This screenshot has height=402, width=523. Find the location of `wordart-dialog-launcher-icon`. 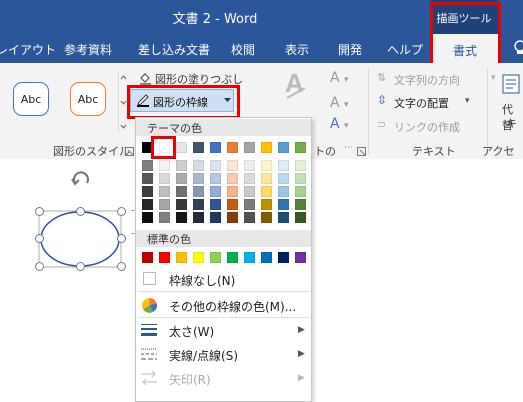

wordart-dialog-launcher-icon is located at coordinates (361, 150).